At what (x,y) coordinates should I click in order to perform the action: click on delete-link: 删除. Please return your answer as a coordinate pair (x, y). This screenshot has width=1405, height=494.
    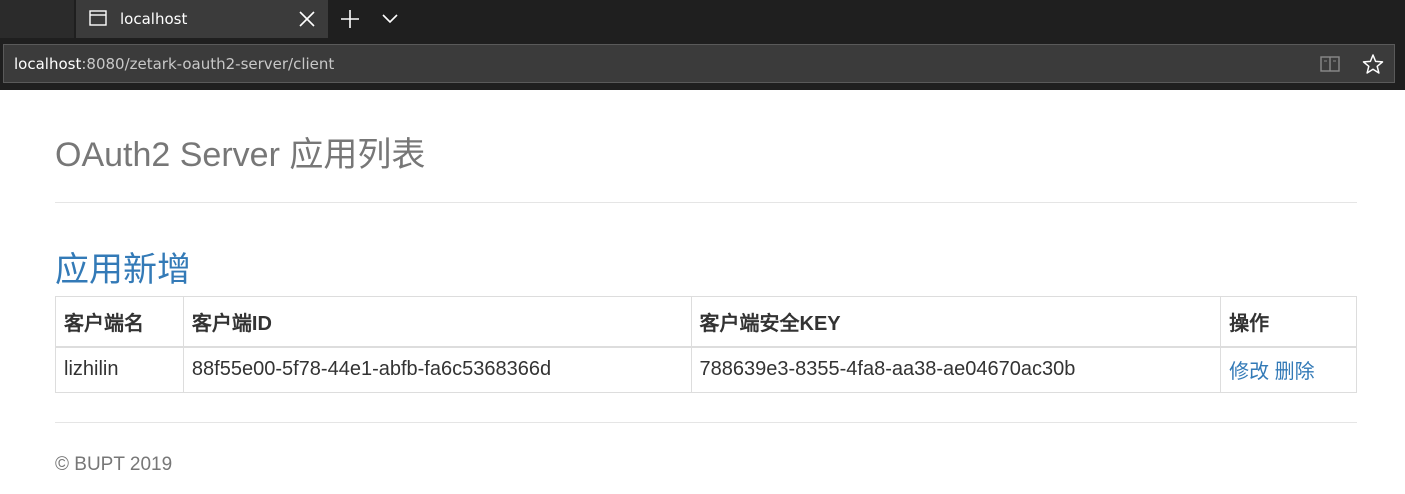
    Looking at the image, I should click on (1295, 372).